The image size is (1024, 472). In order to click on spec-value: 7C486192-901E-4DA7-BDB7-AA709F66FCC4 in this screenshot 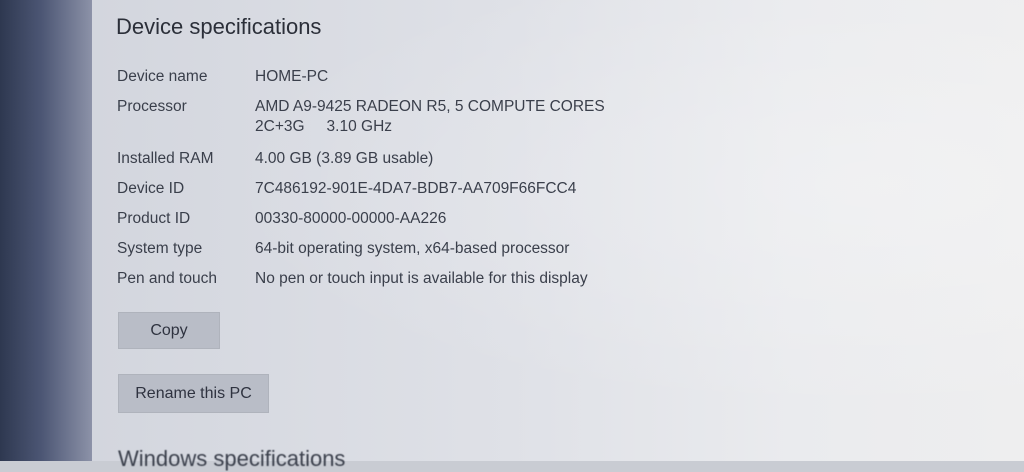, I will do `click(416, 188)`.